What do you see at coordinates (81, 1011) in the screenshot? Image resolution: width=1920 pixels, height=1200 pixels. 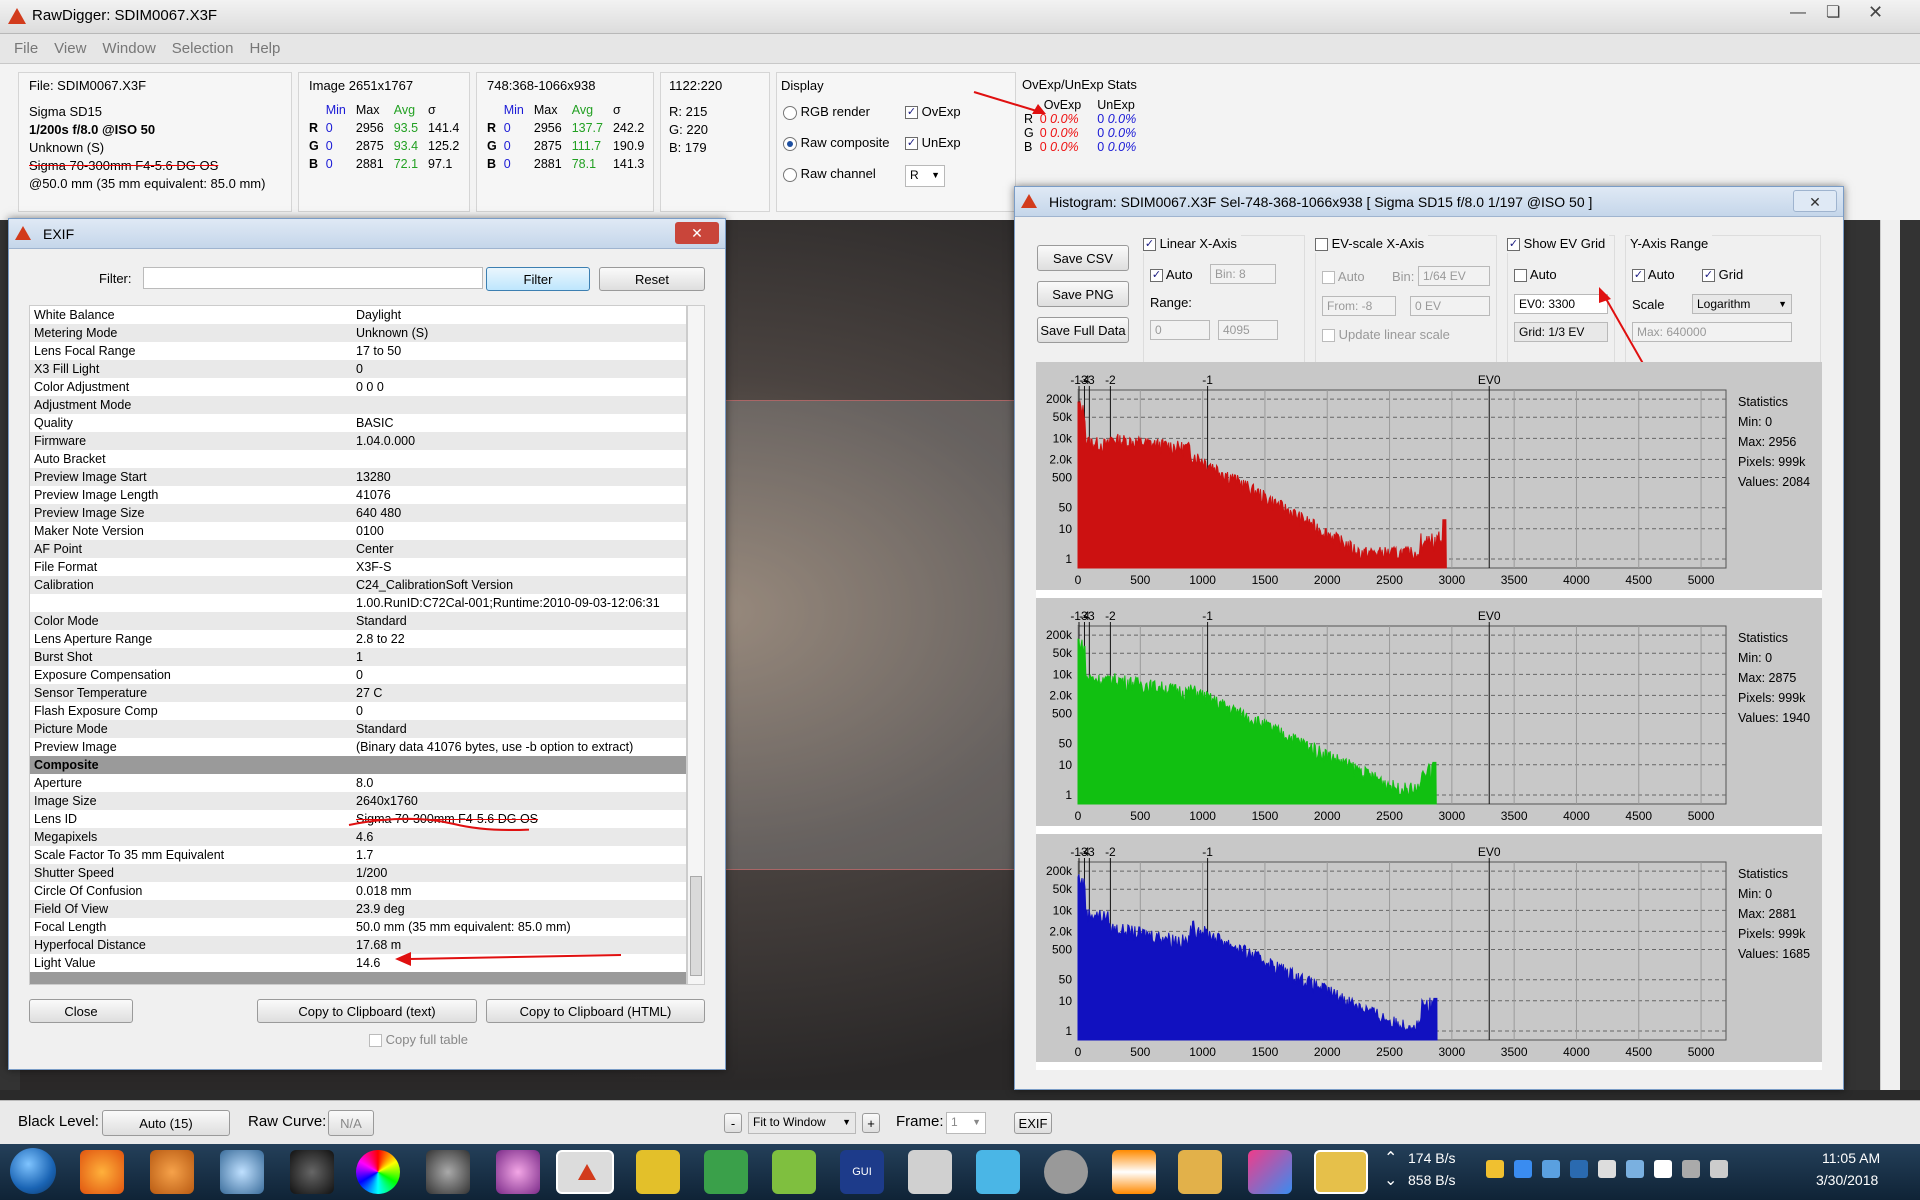 I see `close-button: Close` at bounding box center [81, 1011].